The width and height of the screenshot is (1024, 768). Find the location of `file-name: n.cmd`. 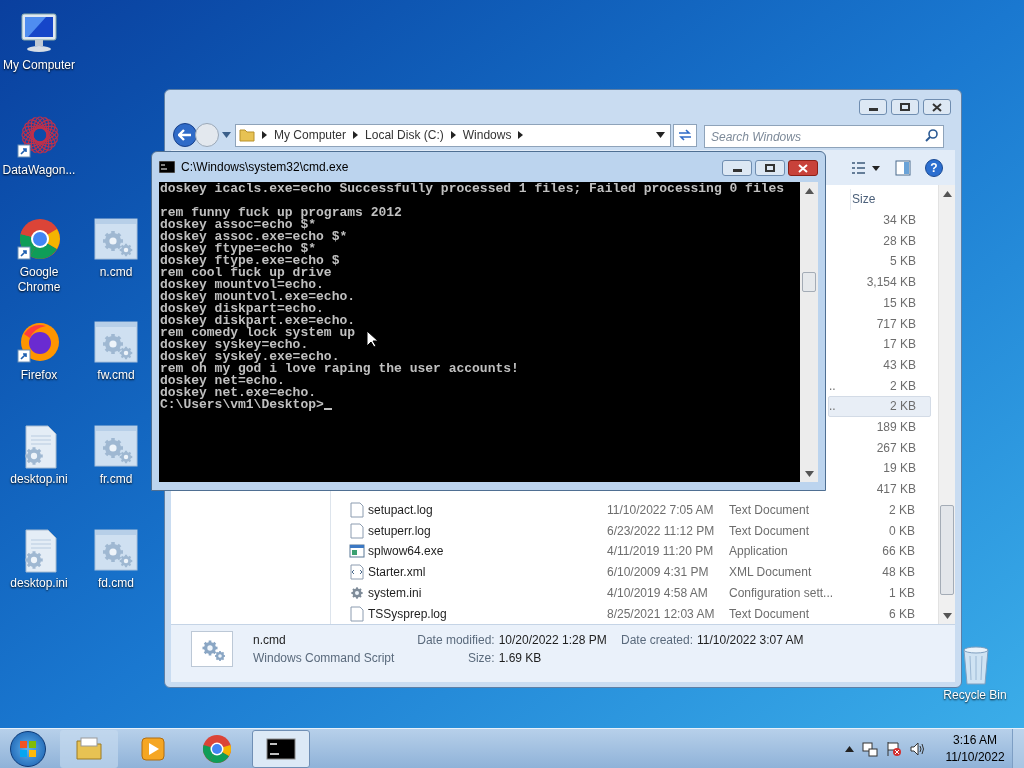

file-name: n.cmd is located at coordinates (270, 640).